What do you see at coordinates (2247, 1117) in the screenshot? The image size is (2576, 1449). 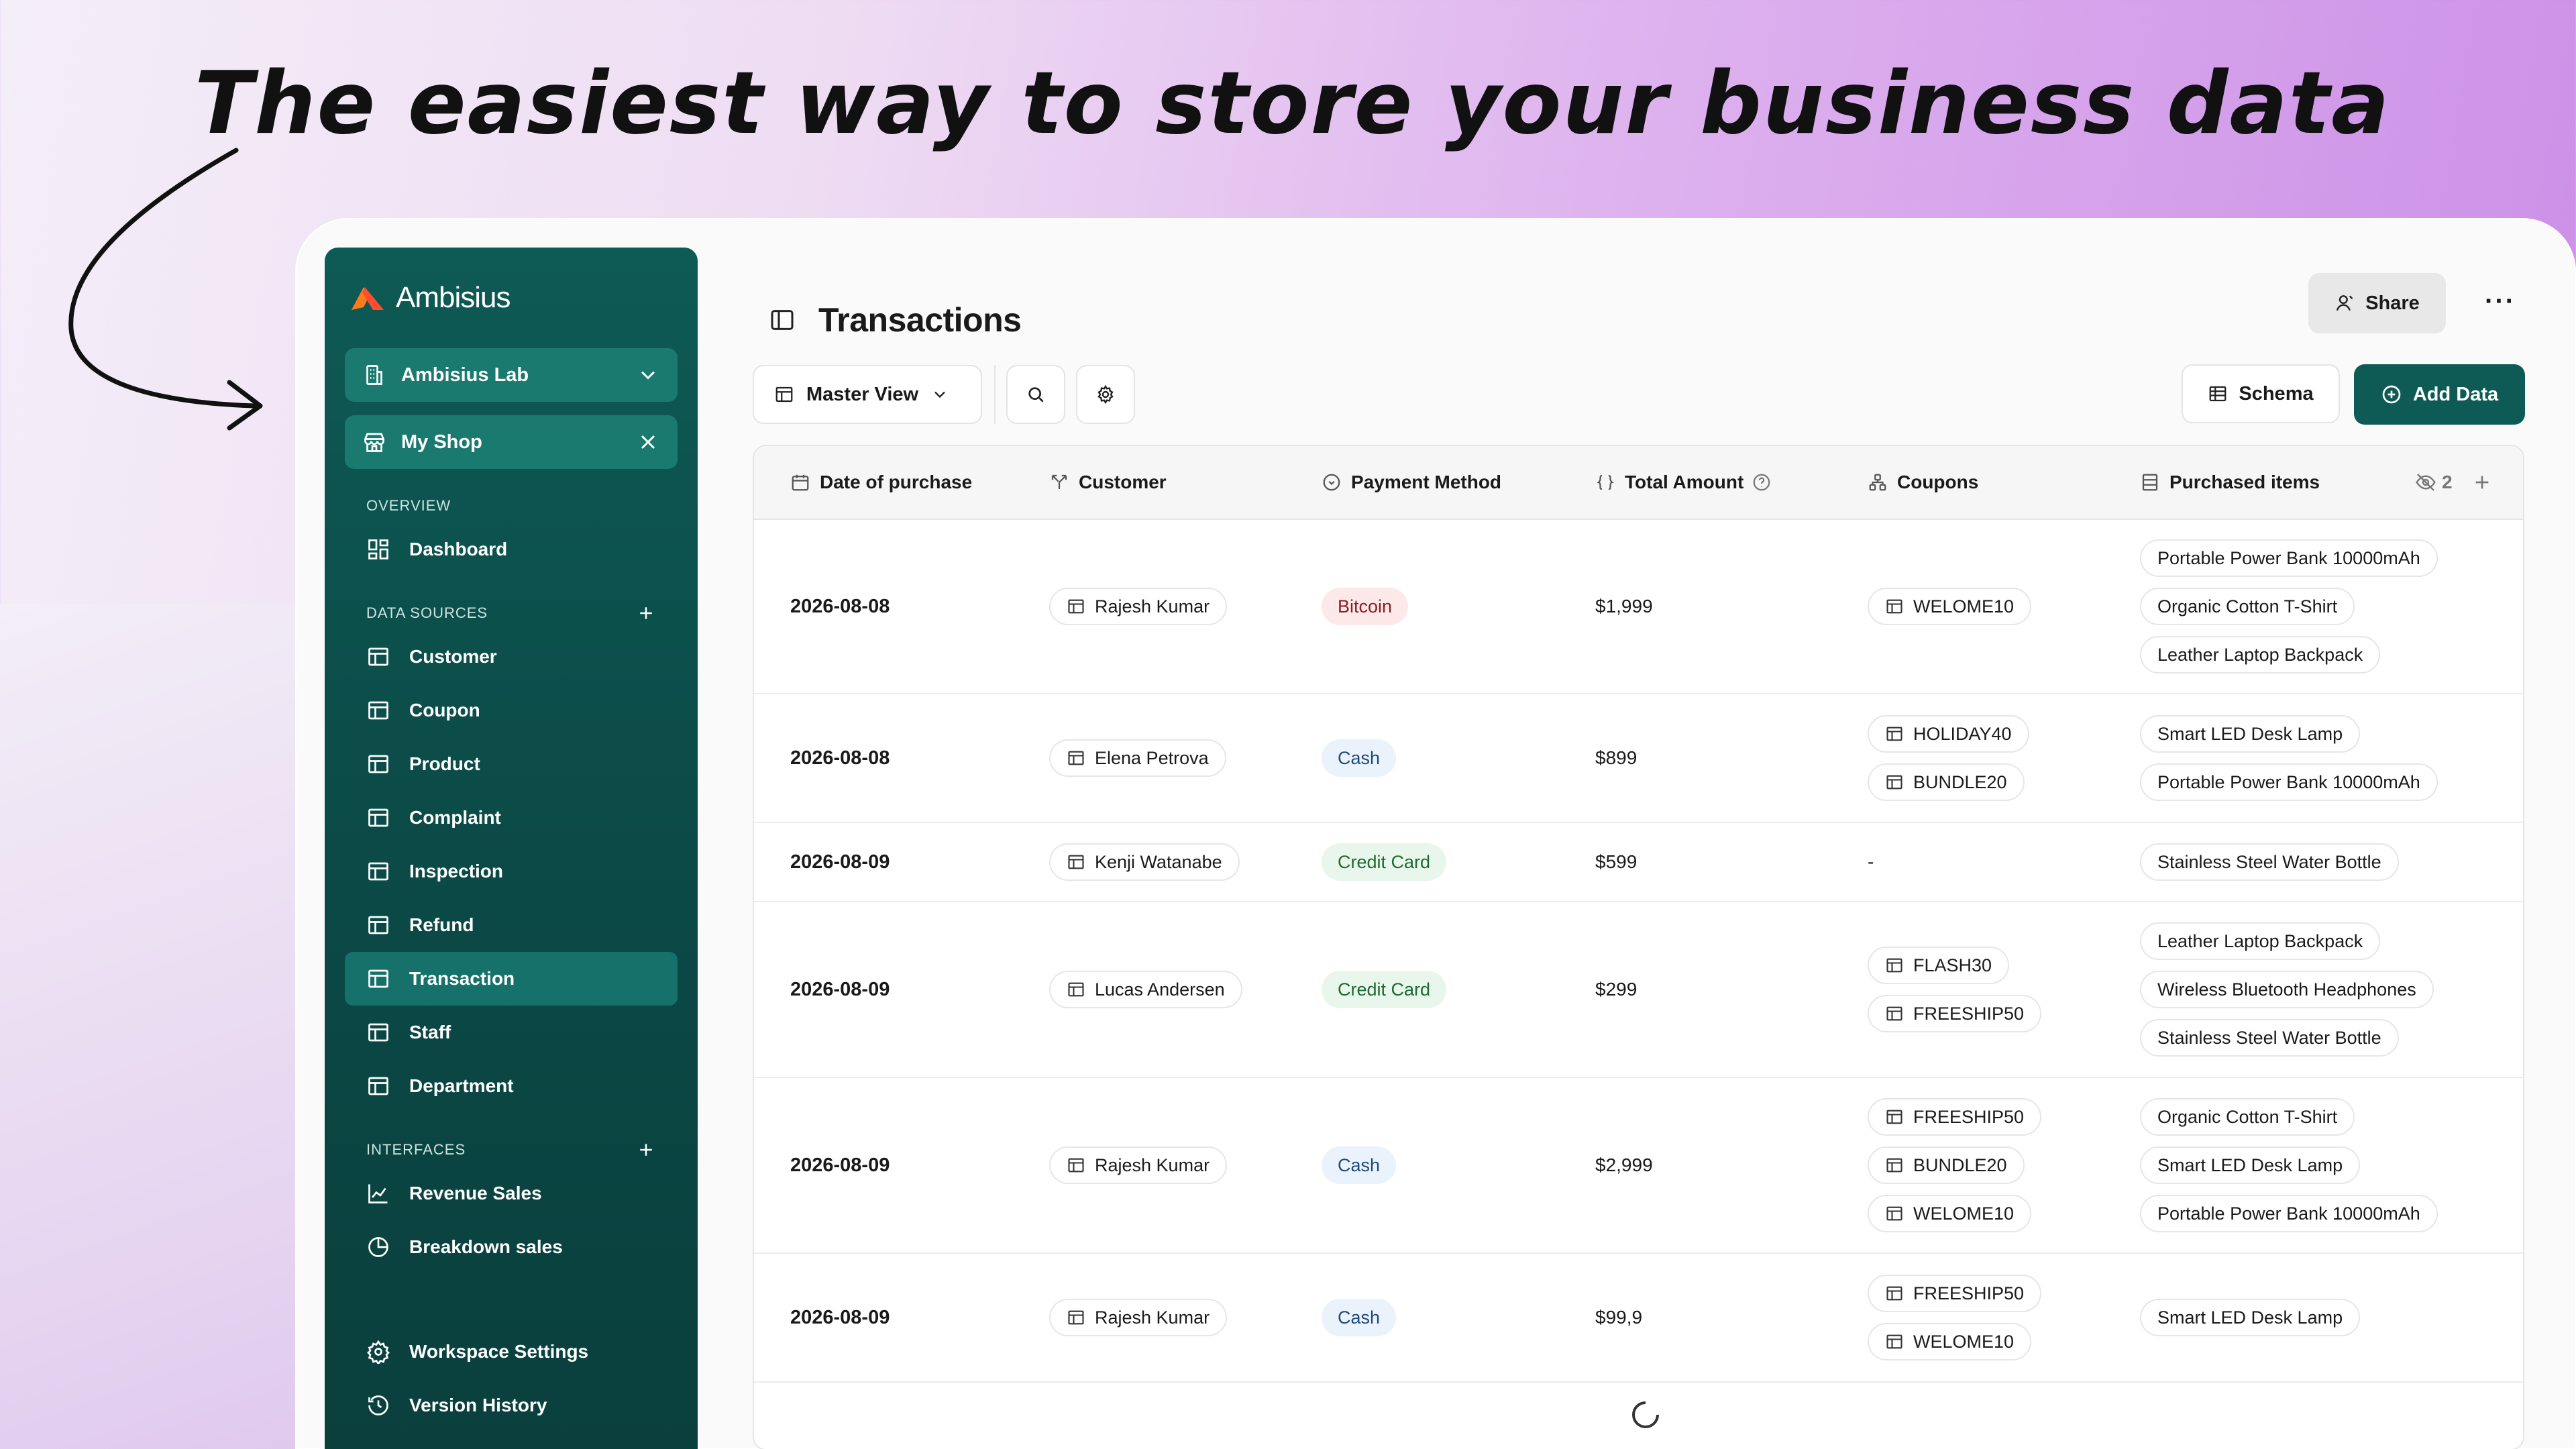 I see `item-chip: Organic Cotton T-Shirt` at bounding box center [2247, 1117].